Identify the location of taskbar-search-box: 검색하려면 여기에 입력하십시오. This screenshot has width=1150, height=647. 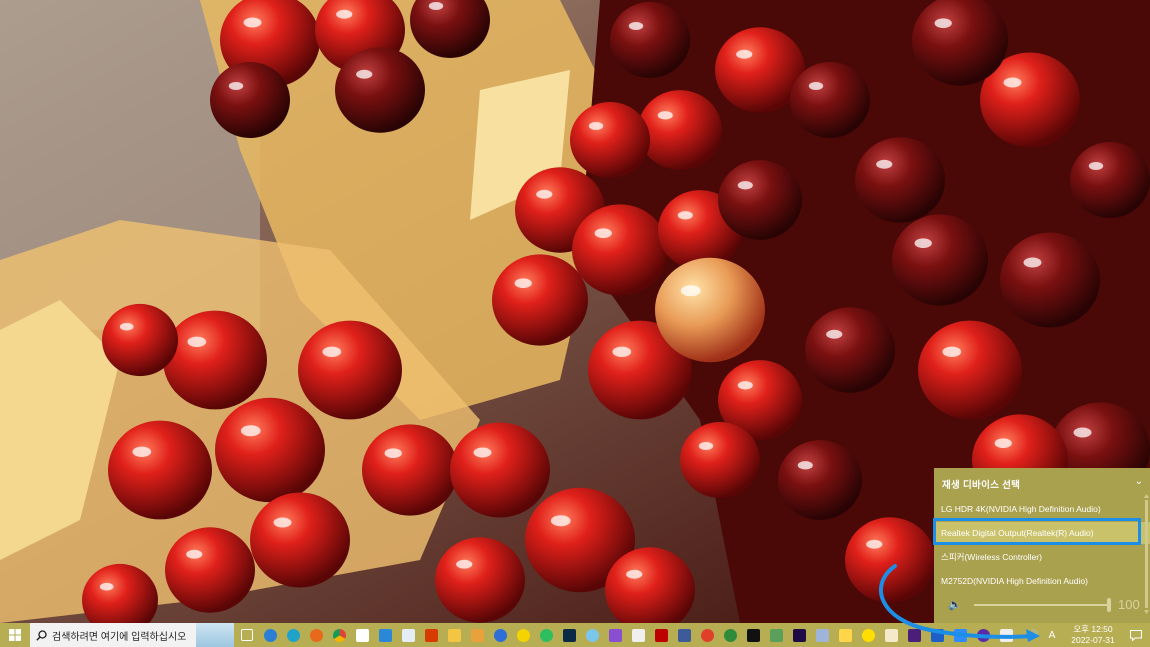
(132, 635).